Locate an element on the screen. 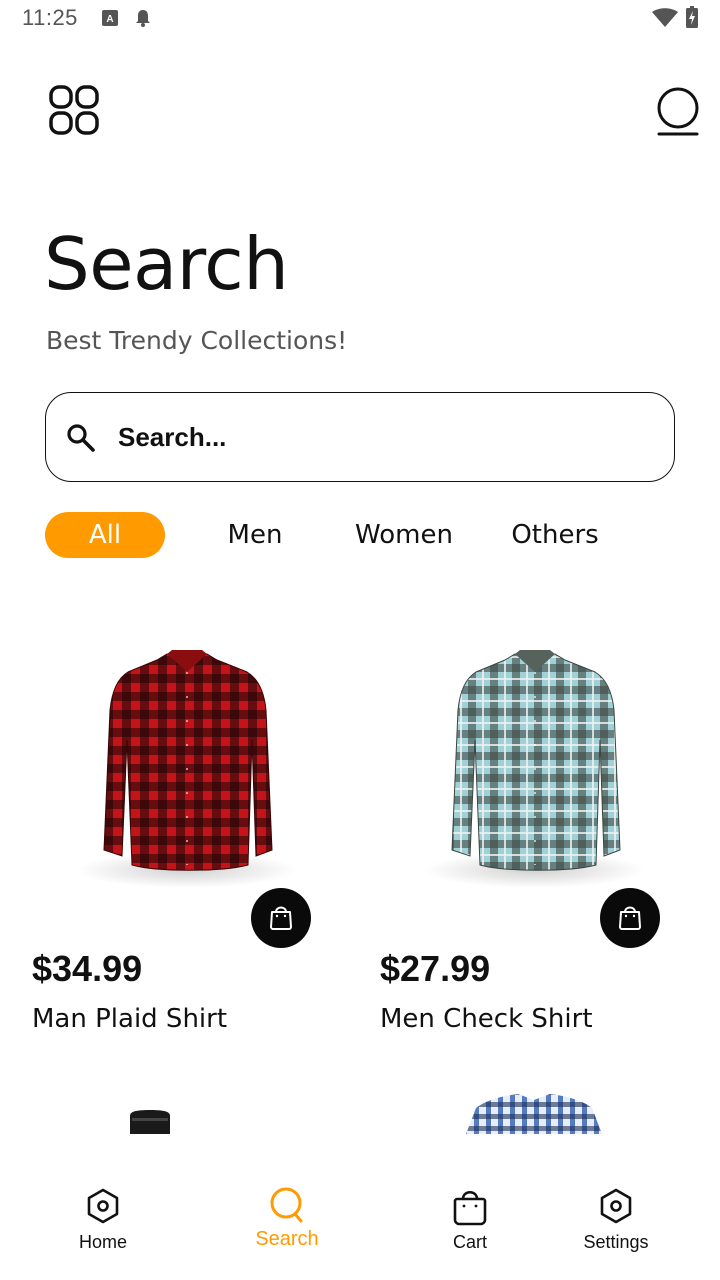 This screenshot has width=720, height=1280. nav-item-cart: Cart is located at coordinates (470, 1200).